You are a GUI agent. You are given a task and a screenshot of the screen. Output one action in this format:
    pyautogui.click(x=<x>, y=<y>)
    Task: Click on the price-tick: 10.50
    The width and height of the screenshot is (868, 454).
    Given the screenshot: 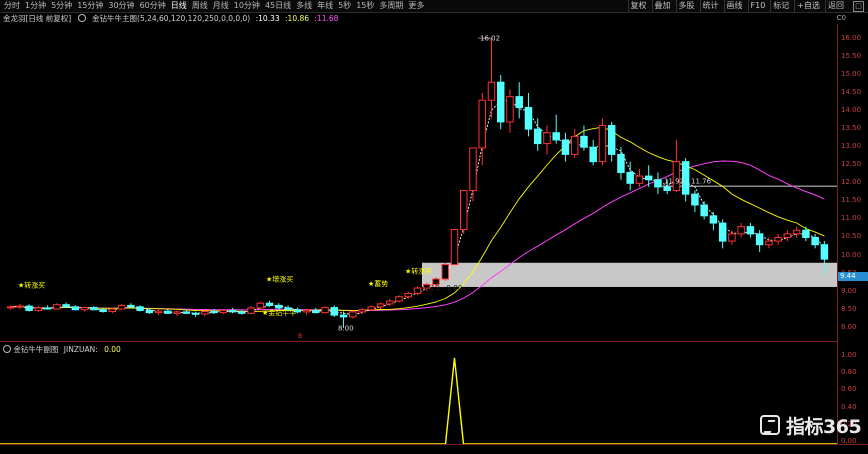 What is the action you would take?
    pyautogui.click(x=851, y=236)
    